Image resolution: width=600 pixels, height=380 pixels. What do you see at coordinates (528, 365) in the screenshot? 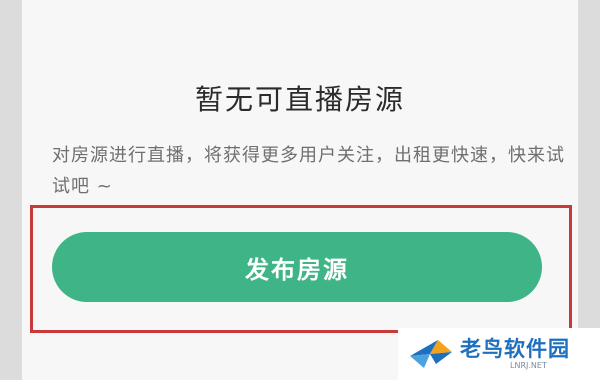
I see `watermark-url: LNRJ.NET` at bounding box center [528, 365].